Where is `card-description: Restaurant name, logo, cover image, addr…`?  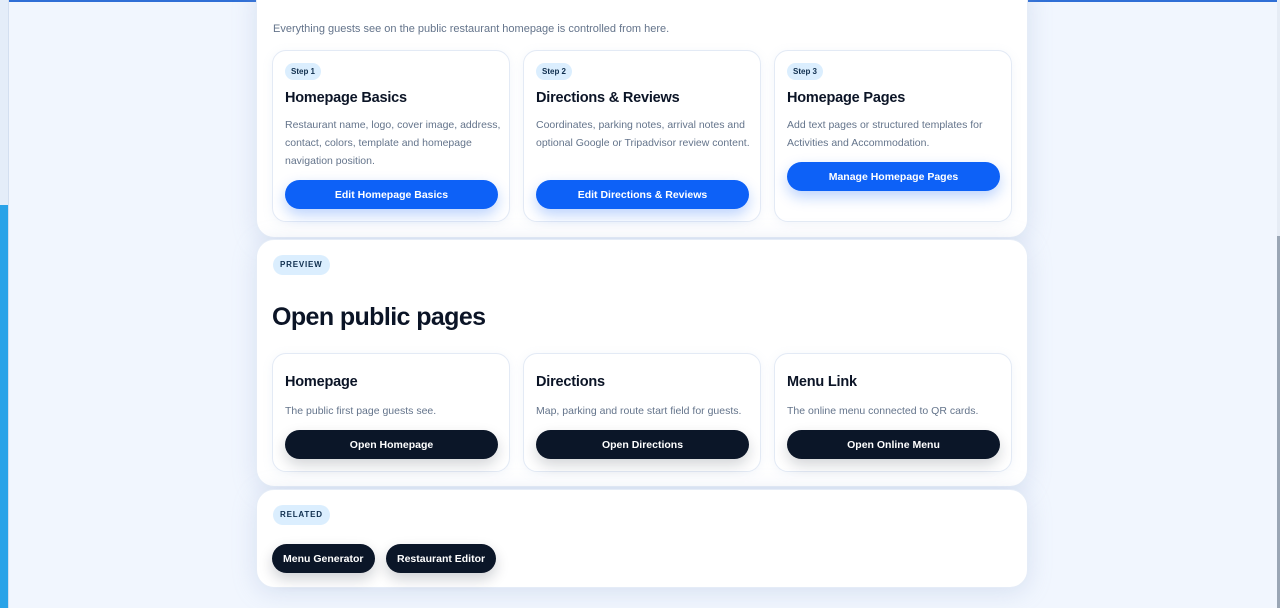 card-description: Restaurant name, logo, cover image, addr… is located at coordinates (393, 143).